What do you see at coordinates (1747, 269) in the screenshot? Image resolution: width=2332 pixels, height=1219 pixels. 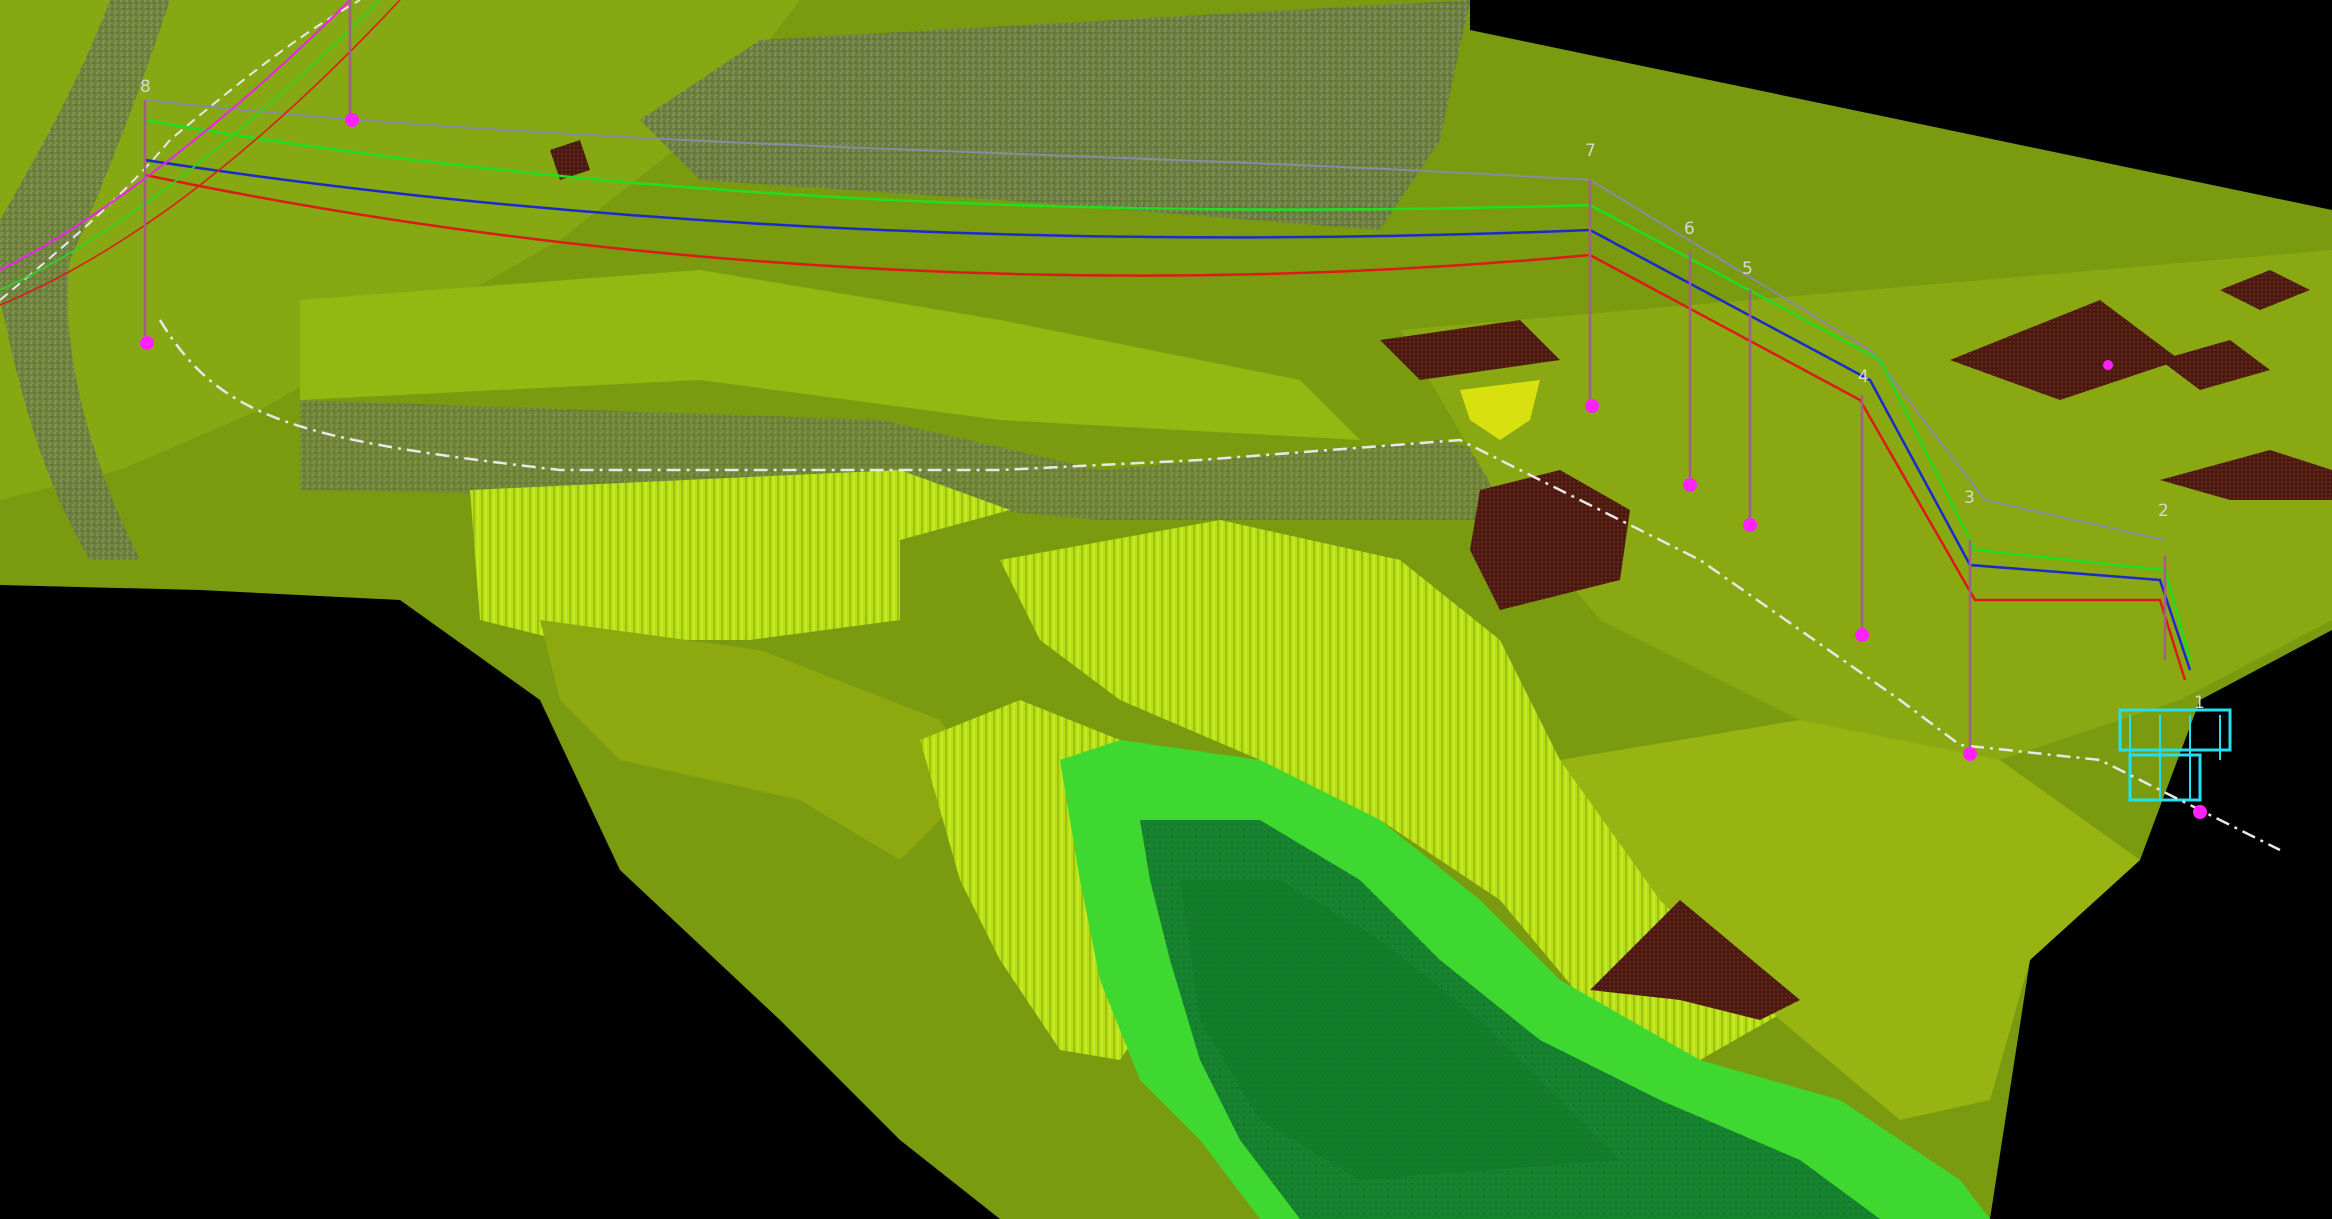 I see `tower-label-5: 5` at bounding box center [1747, 269].